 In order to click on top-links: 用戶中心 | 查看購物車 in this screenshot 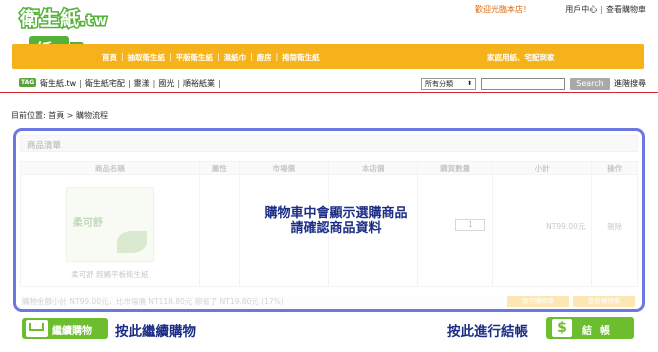, I will do `click(605, 9)`.